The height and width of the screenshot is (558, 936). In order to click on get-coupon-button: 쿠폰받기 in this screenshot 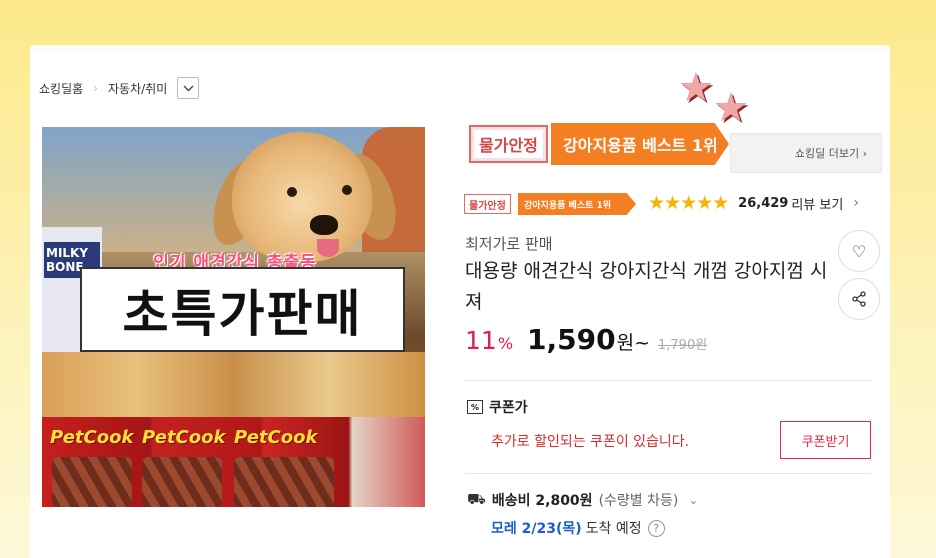, I will do `click(825, 440)`.